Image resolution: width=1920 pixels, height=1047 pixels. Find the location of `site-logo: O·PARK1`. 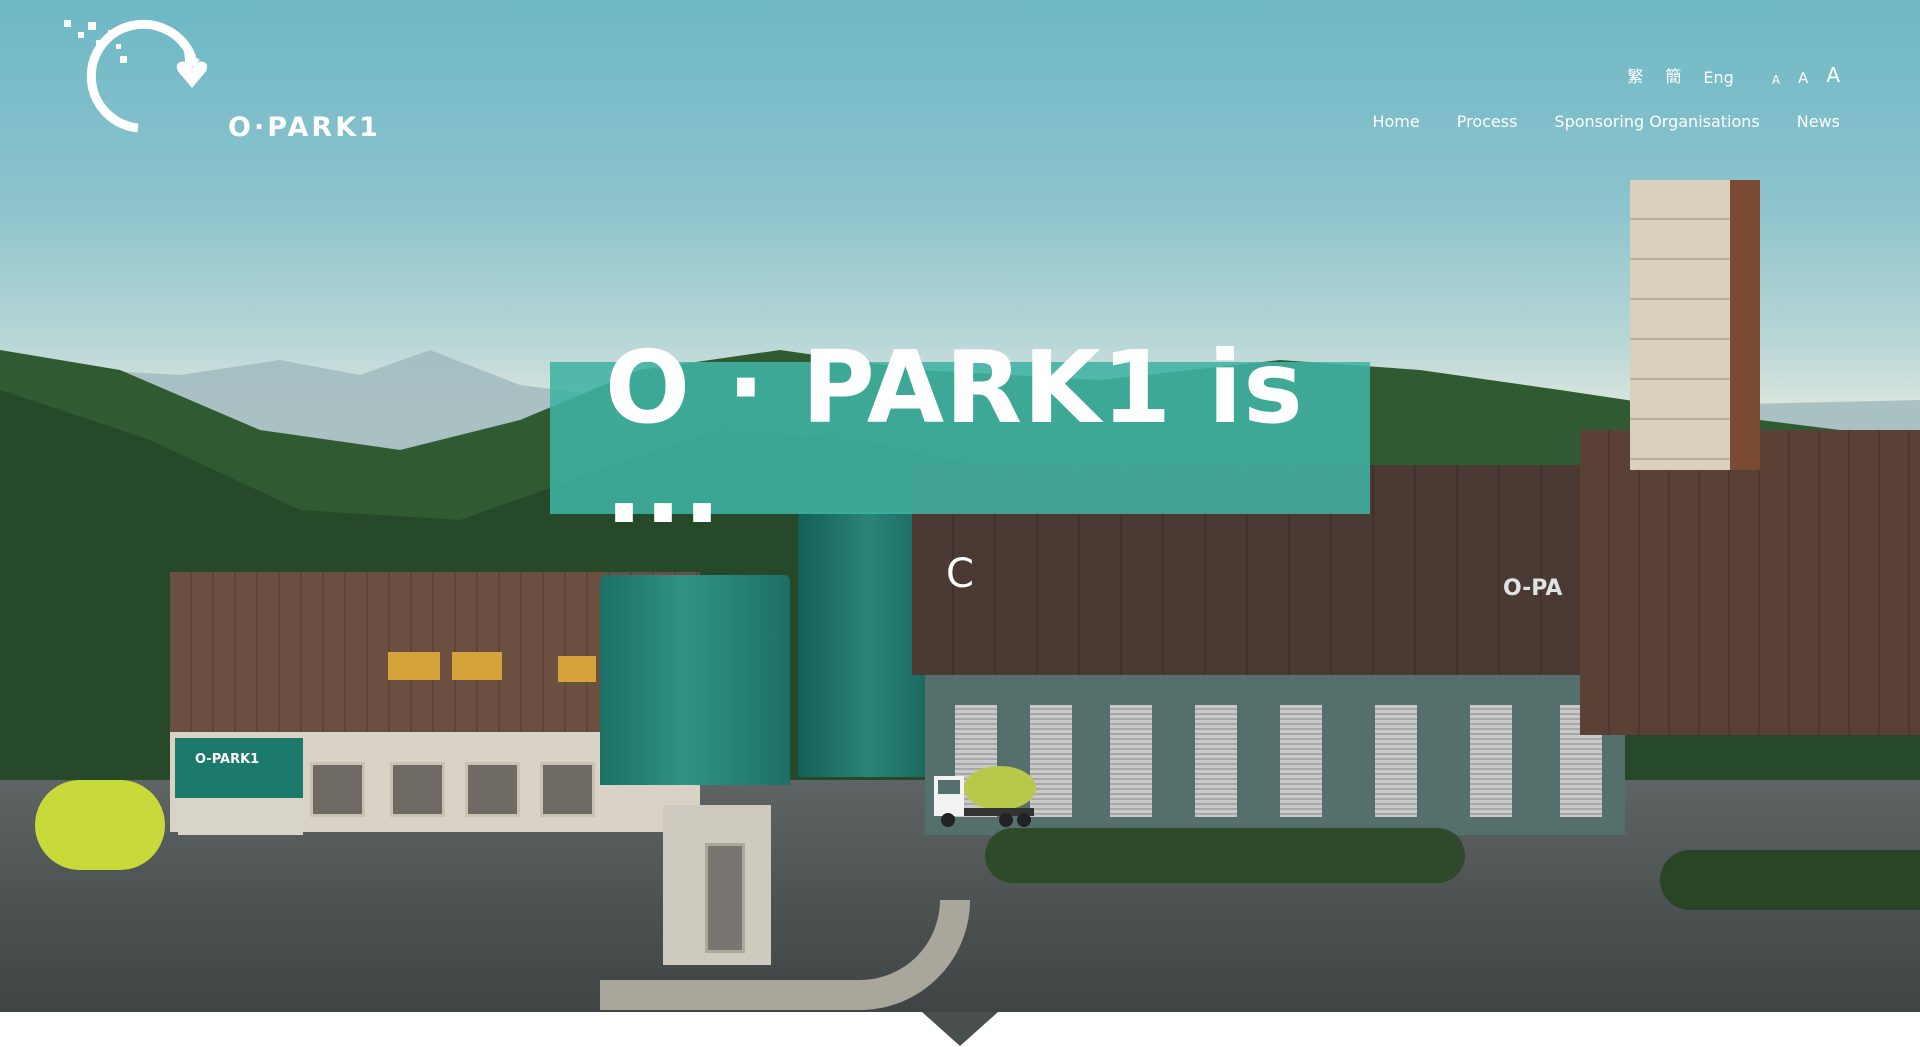

site-logo: O·PARK1 is located at coordinates (219, 79).